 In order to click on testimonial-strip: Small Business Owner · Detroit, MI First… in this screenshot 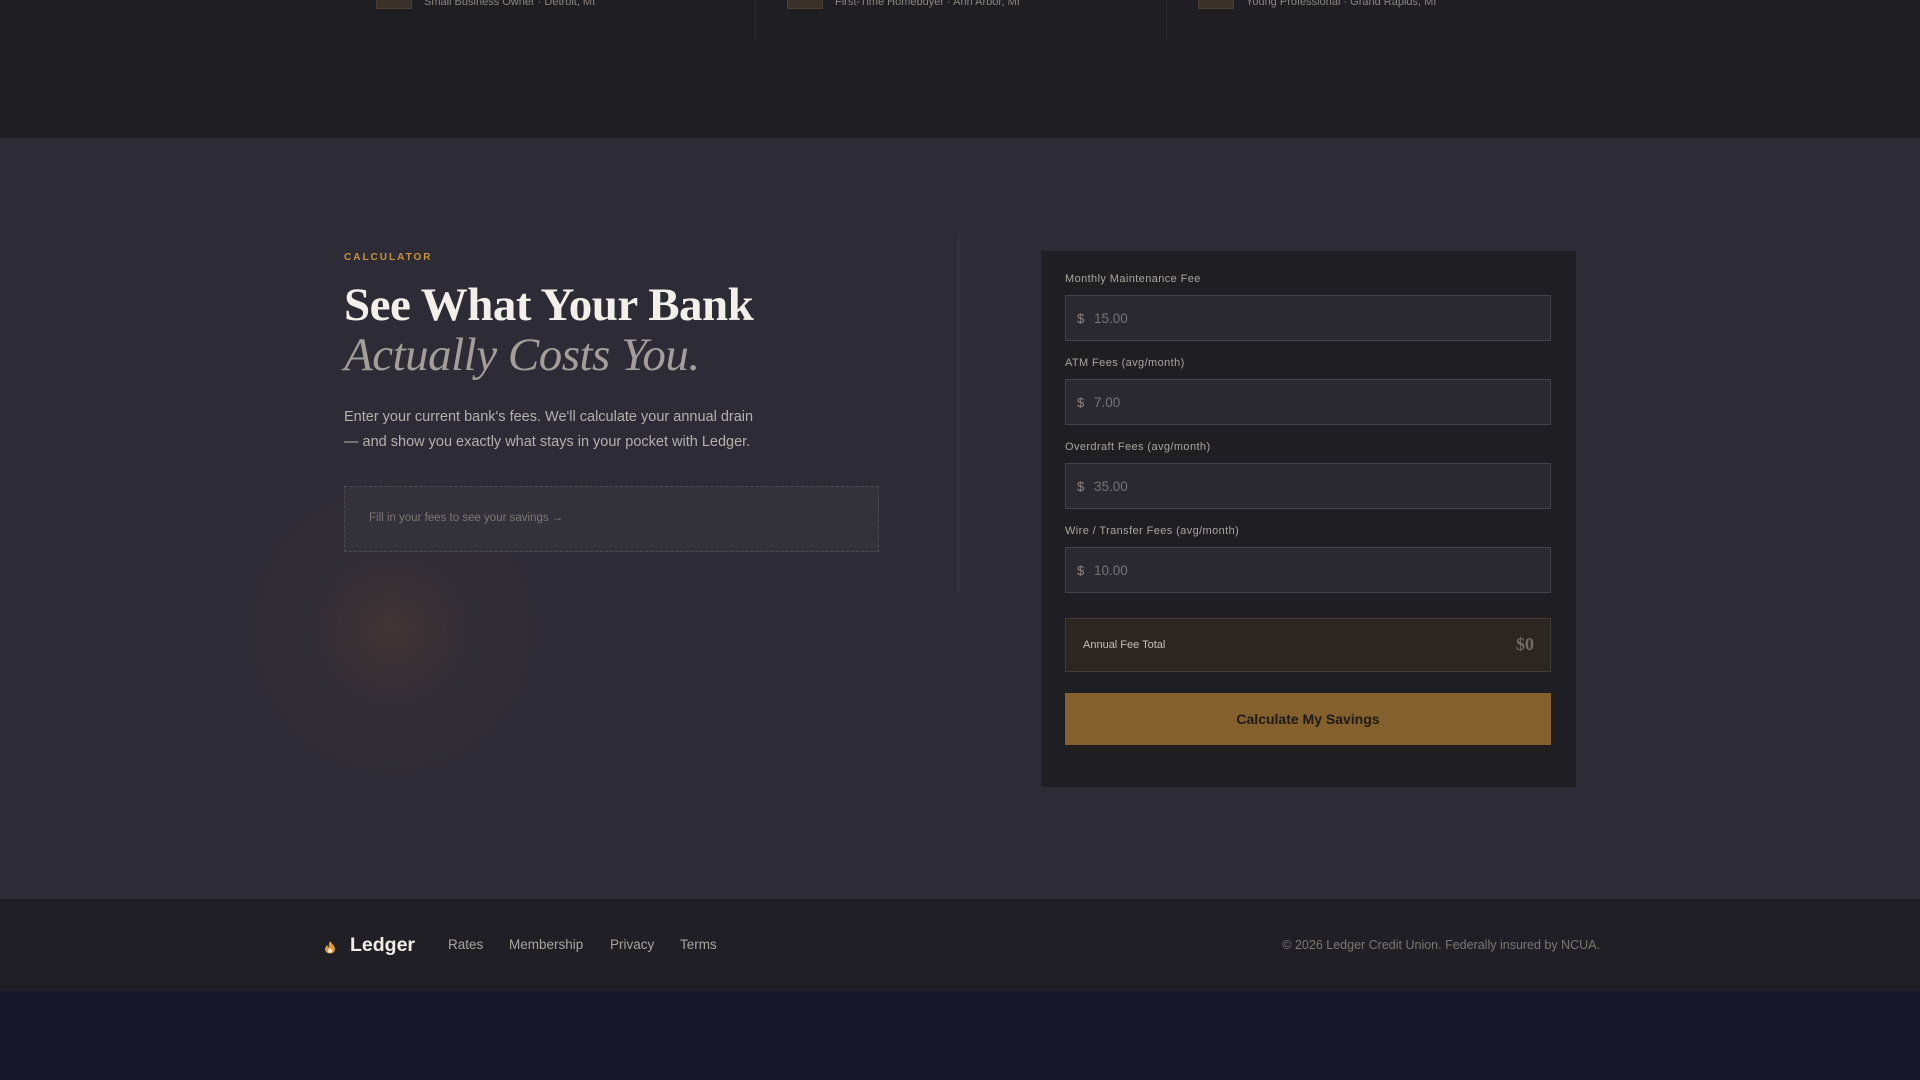, I will do `click(960, 69)`.